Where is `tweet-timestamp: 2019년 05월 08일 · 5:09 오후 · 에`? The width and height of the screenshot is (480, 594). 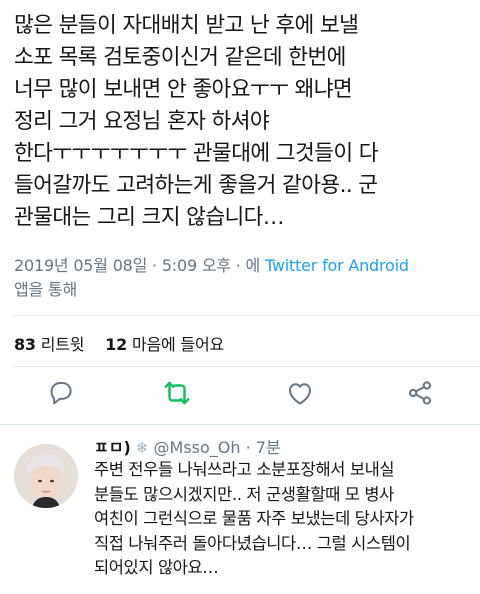
tweet-timestamp: 2019년 05월 08일 · 5:09 오후 · 에 is located at coordinates (139, 265).